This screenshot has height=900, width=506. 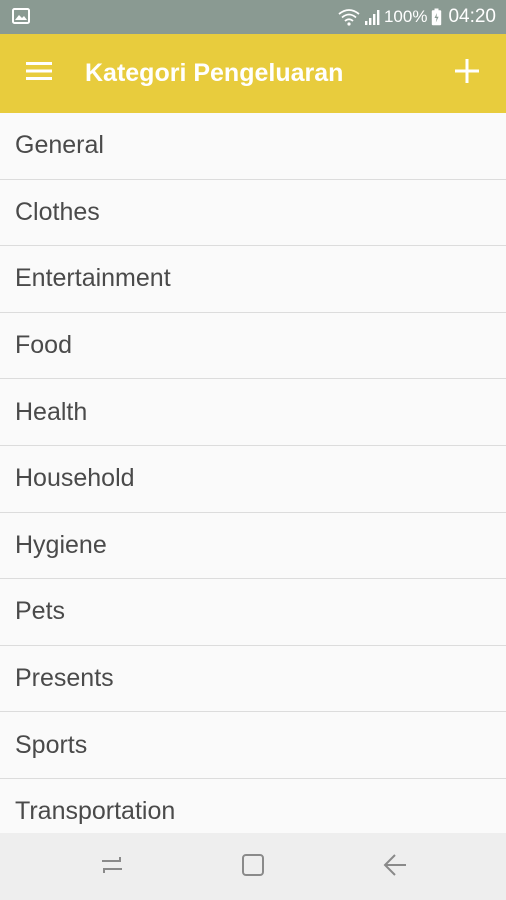 I want to click on category-item-food: Food, so click(x=253, y=346).